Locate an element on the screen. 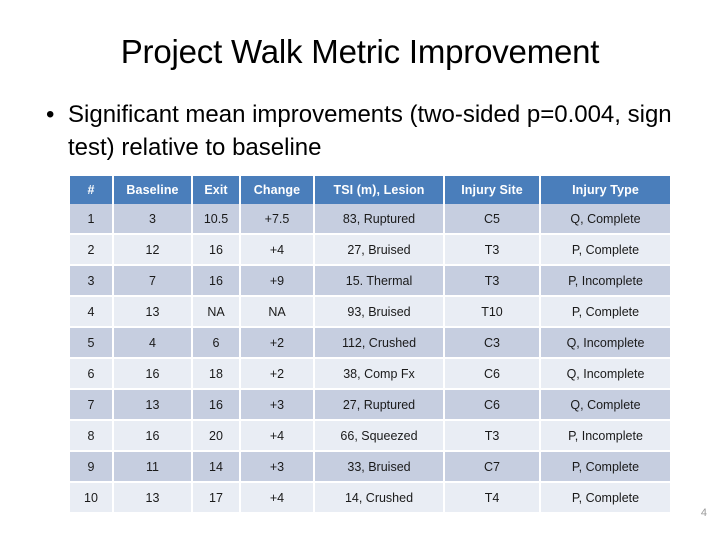 The height and width of the screenshot is (540, 720). cell-injury-site: C7 is located at coordinates (492, 467).